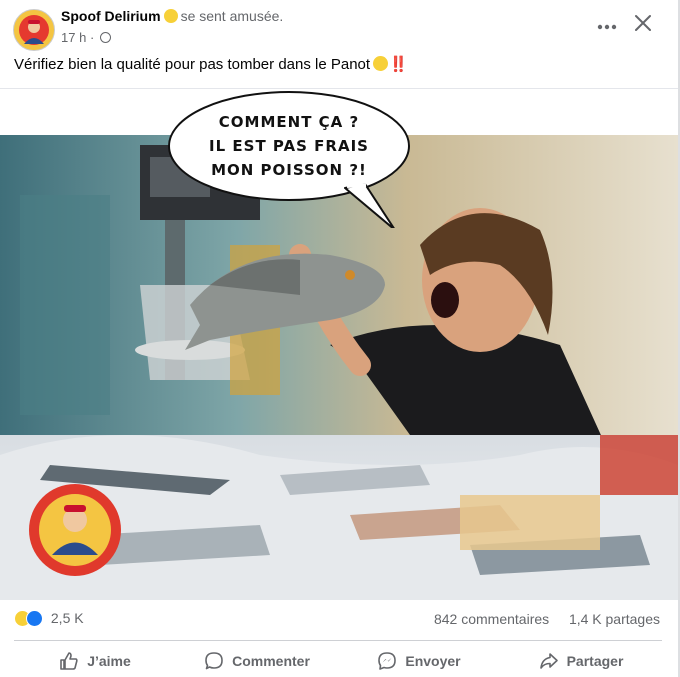  I want to click on footer-divider, so click(338, 640).